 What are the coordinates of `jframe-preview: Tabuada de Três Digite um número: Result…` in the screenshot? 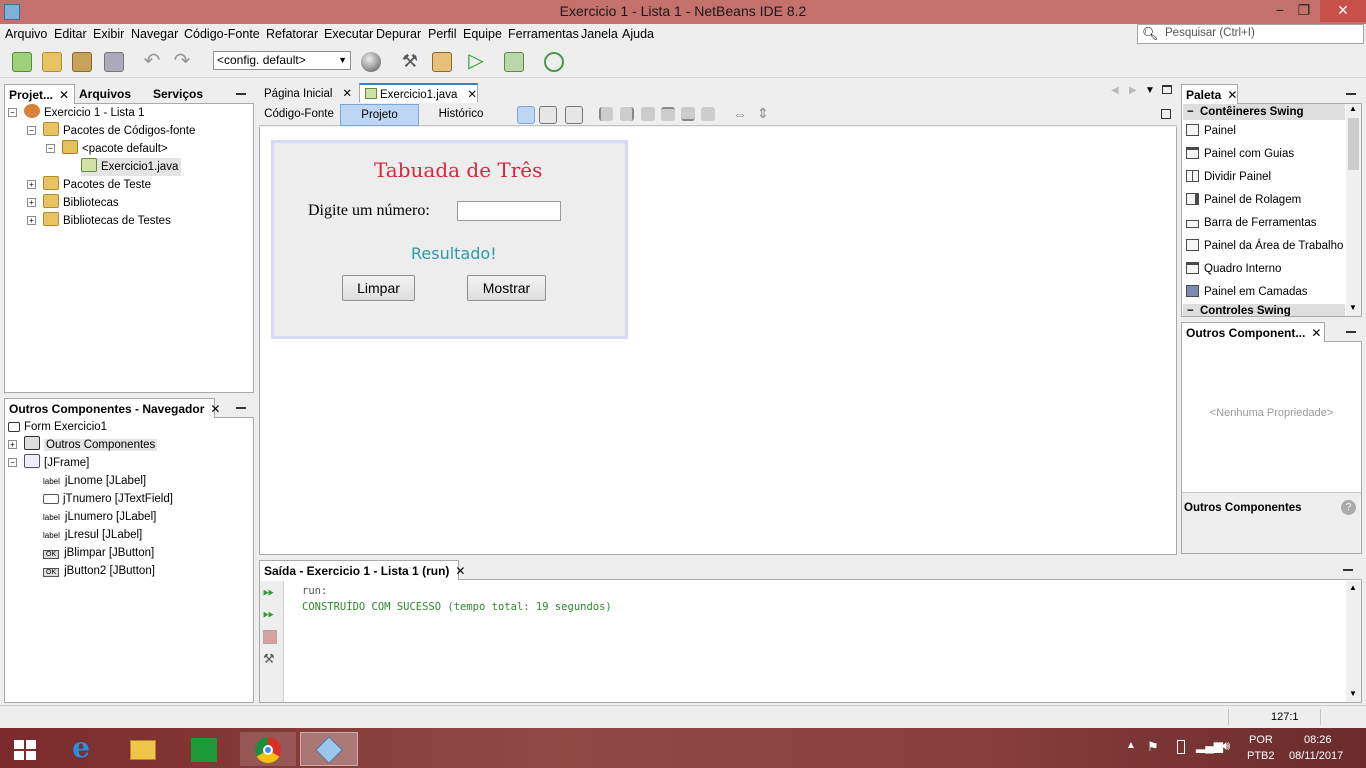 It's located at (449, 239).